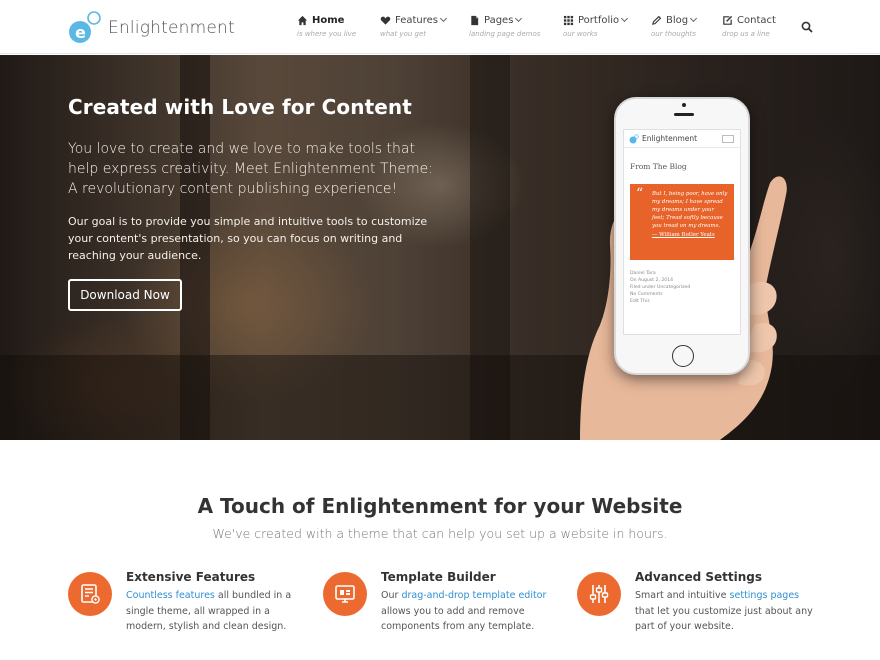 The width and height of the screenshot is (880, 660). What do you see at coordinates (403, 34) in the screenshot?
I see `nav-sub-features: what you get` at bounding box center [403, 34].